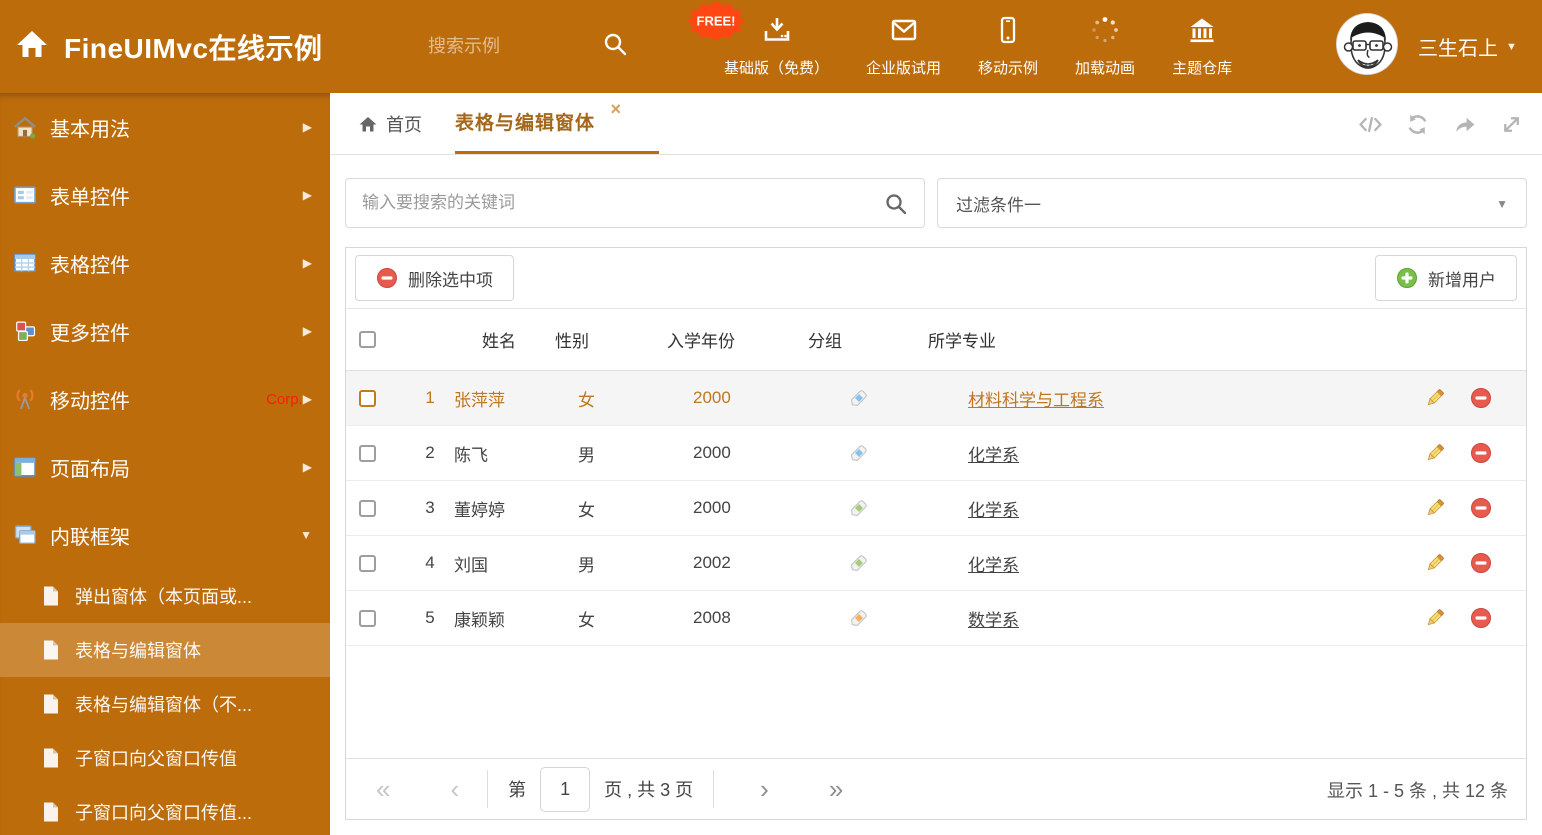  I want to click on table-header-row: 姓名 性别 入学年份 分组 所学专业, so click(936, 340).